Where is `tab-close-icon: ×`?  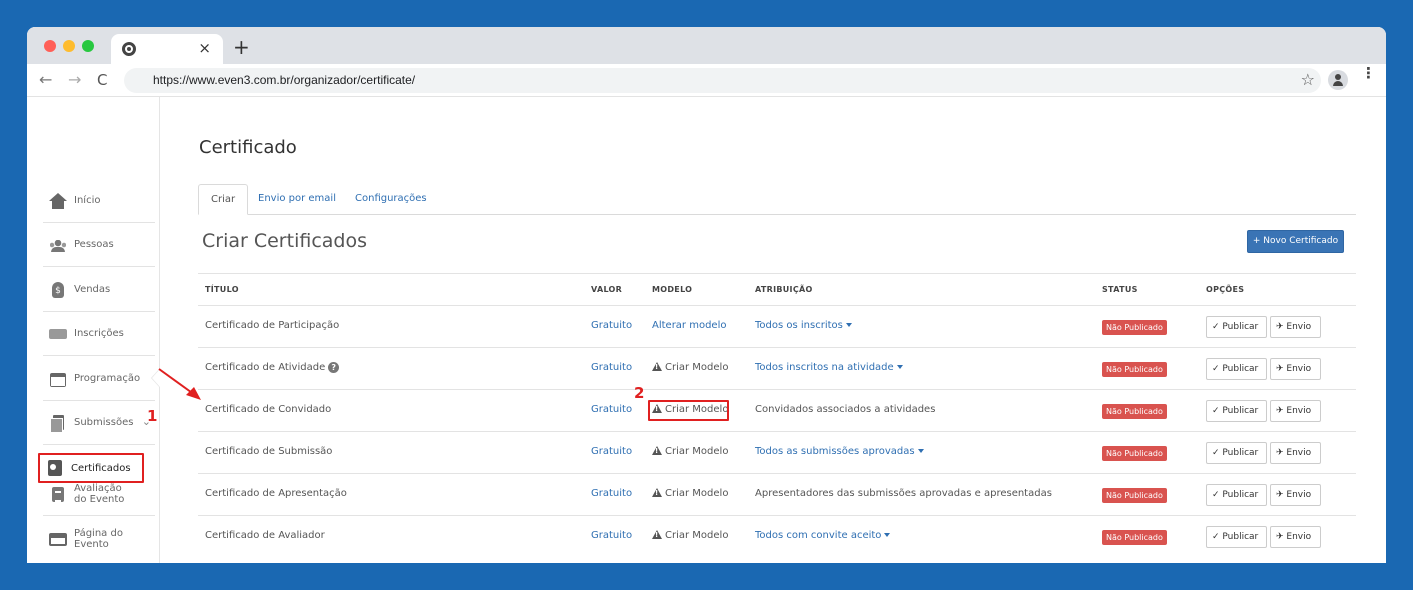
tab-close-icon: × is located at coordinates (204, 48).